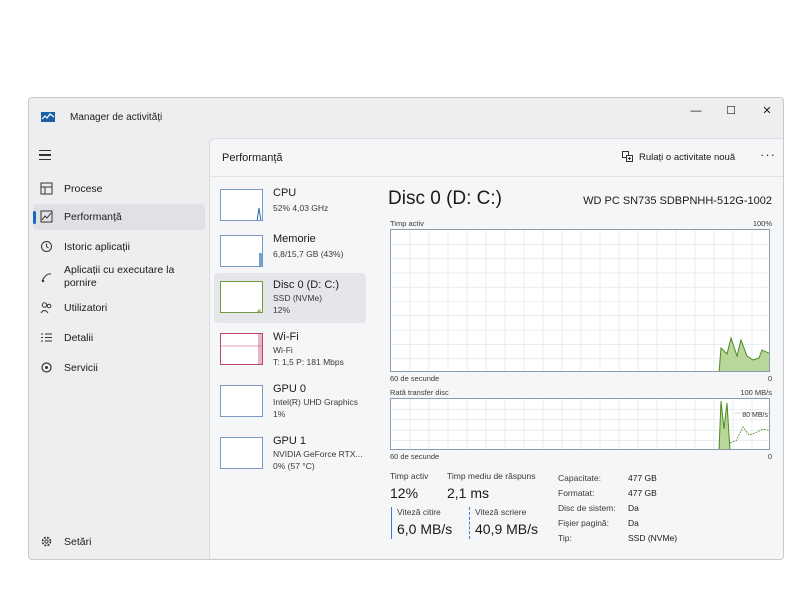 The height and width of the screenshot is (600, 800). What do you see at coordinates (391, 523) in the screenshot?
I see `read-speed-marker` at bounding box center [391, 523].